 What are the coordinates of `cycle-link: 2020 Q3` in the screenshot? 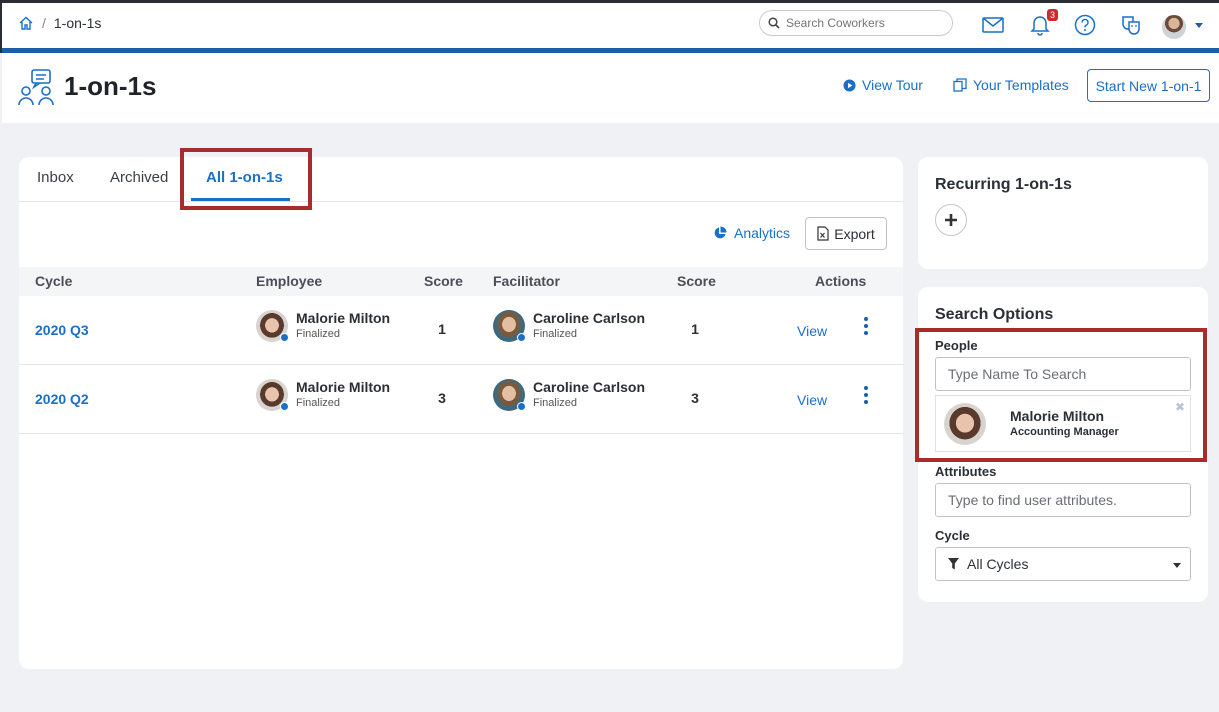 It's located at (62, 330).